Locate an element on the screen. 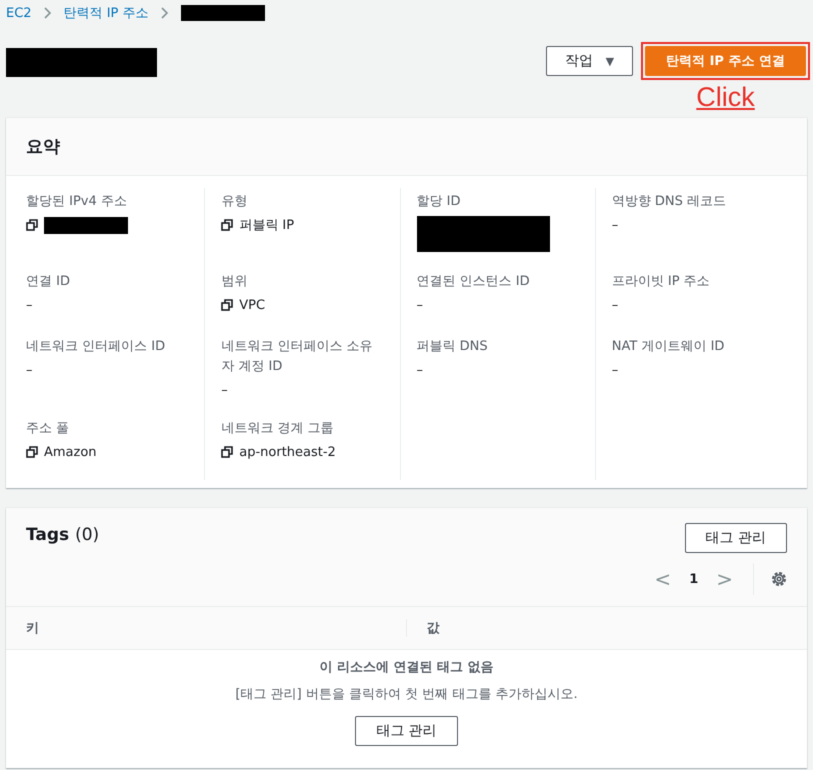  field-label: 프라이빗 IP 주소 is located at coordinates (661, 282).